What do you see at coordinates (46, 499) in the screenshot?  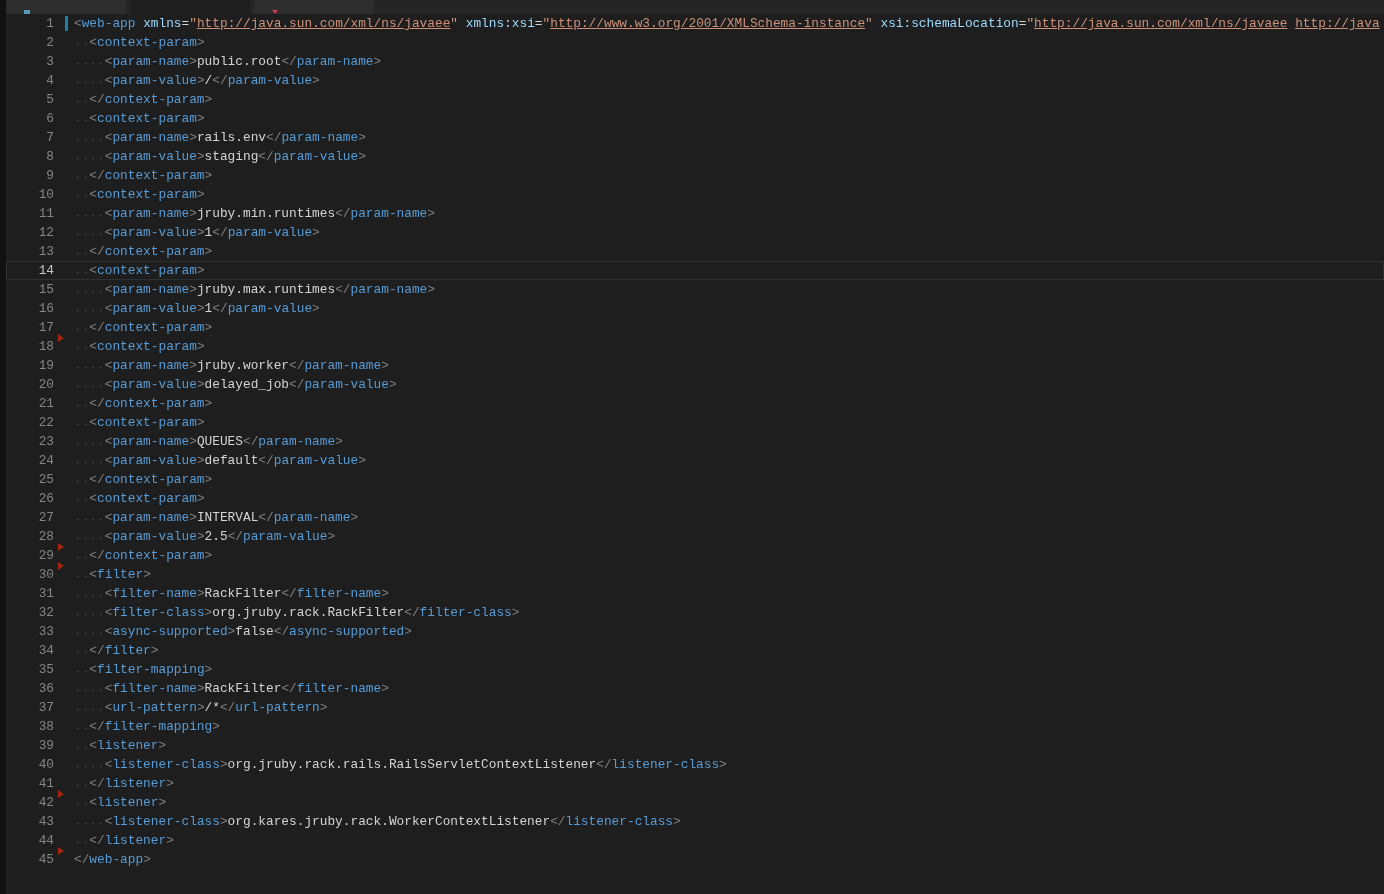 I see `line-number: 26` at bounding box center [46, 499].